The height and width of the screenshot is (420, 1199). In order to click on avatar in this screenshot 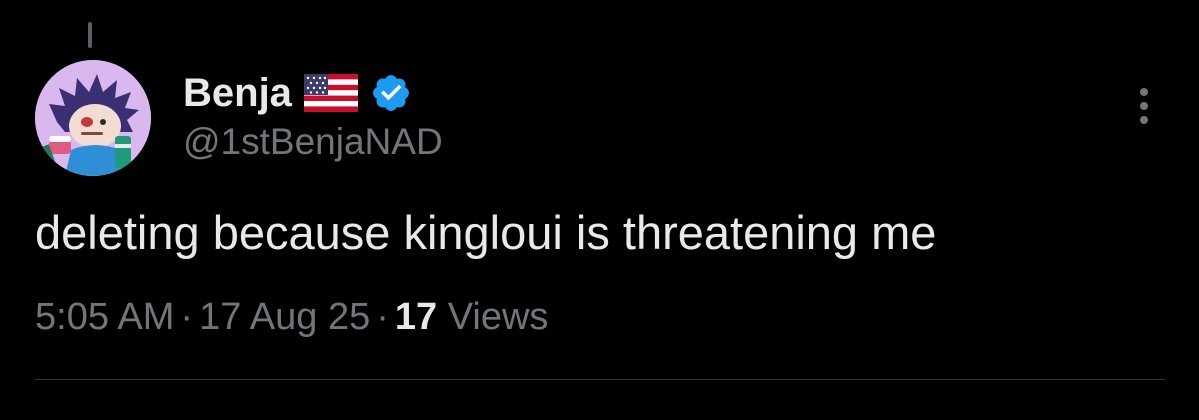, I will do `click(93, 118)`.